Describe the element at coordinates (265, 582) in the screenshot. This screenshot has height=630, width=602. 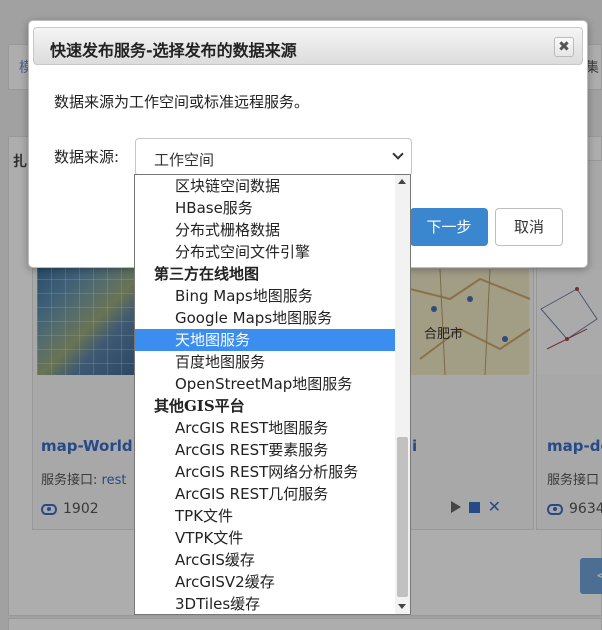
I see `dropdown-option: ArcGISV2缓存` at that location.